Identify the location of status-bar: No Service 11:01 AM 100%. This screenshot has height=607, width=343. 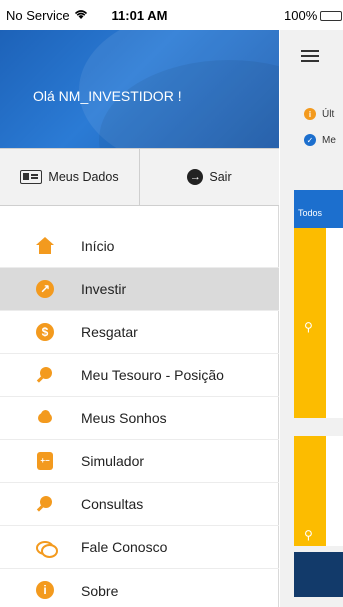
(171, 15).